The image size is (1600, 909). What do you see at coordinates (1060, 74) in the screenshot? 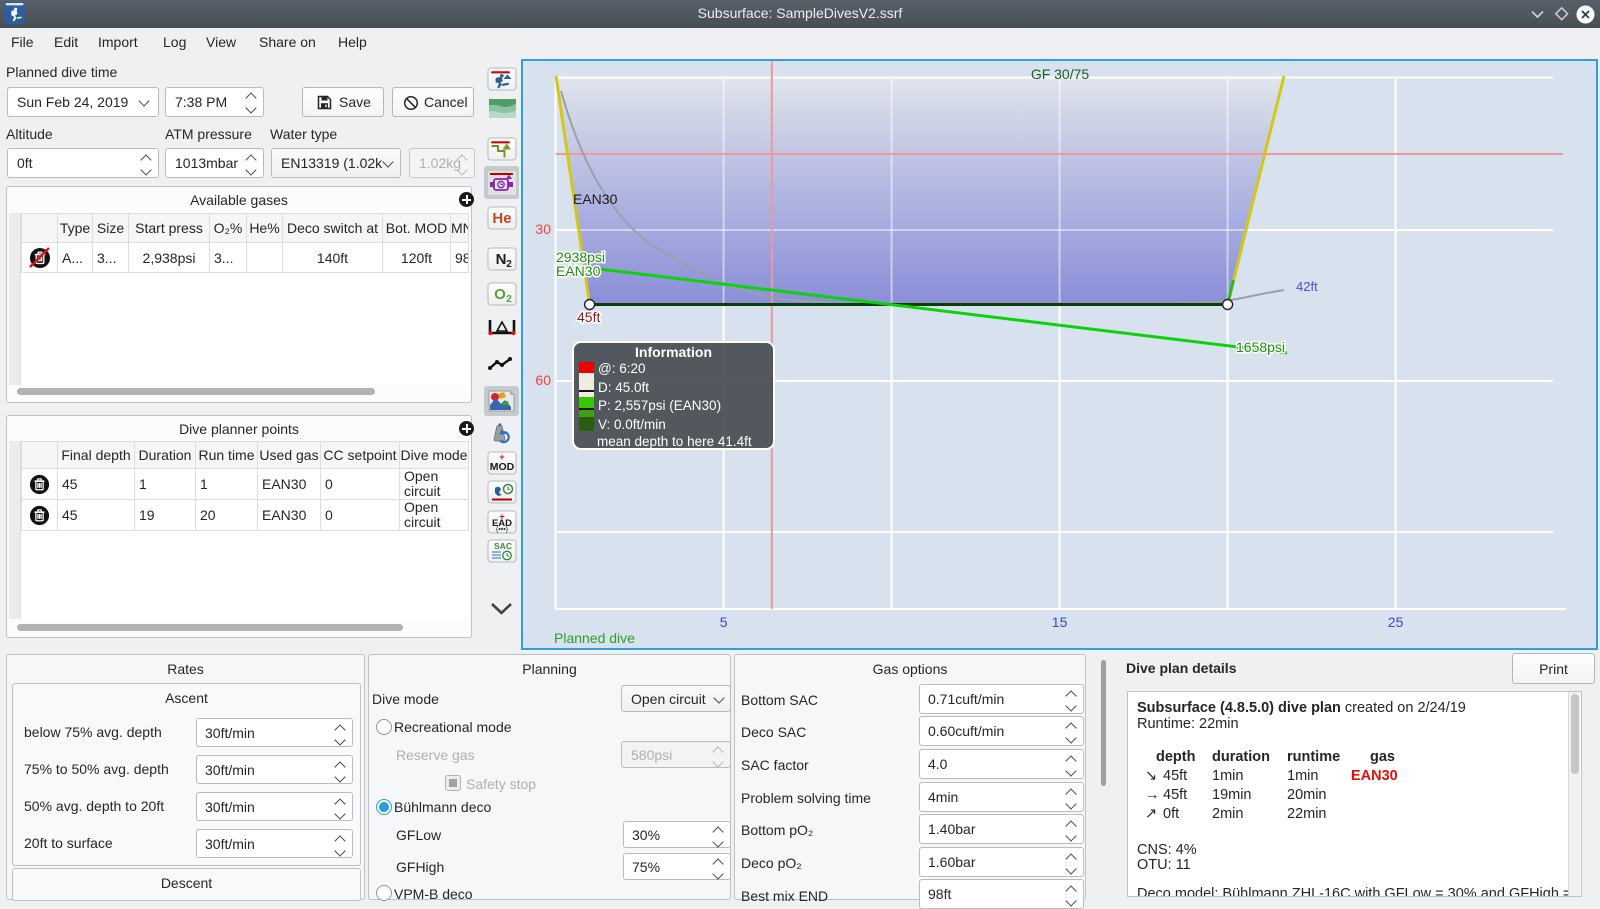
I see `svg-text: GF 30/75` at bounding box center [1060, 74].